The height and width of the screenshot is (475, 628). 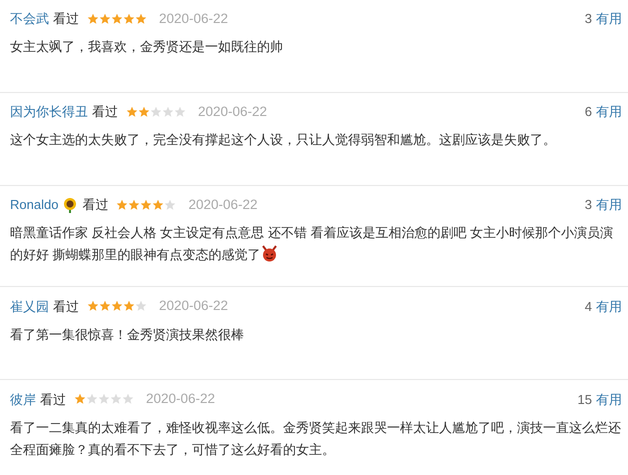 I want to click on review-text: 女主太飒了，我喜欢，金秀贤还是一如既往的帅, so click(x=147, y=47).